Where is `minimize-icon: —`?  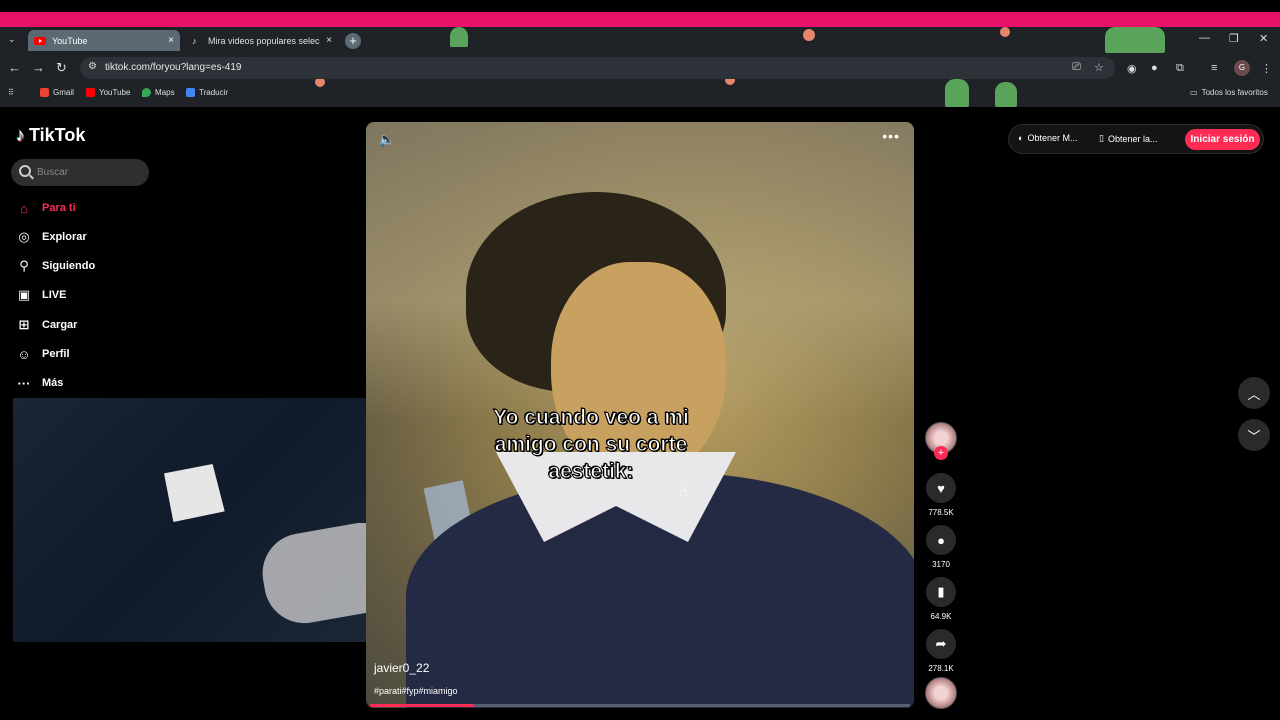
minimize-icon: — is located at coordinates (1204, 38).